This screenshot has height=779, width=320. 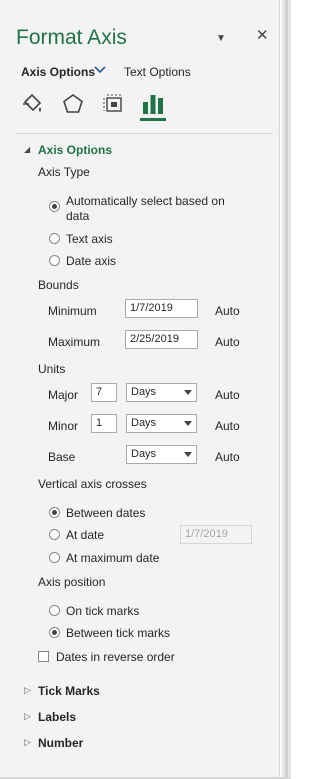 I want to click on tab-text-options: Text Options, so click(x=157, y=72).